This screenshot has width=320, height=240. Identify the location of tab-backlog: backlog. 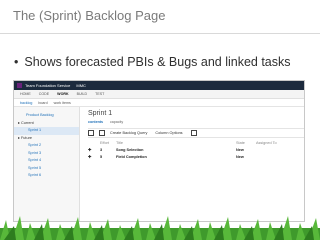
(26, 103).